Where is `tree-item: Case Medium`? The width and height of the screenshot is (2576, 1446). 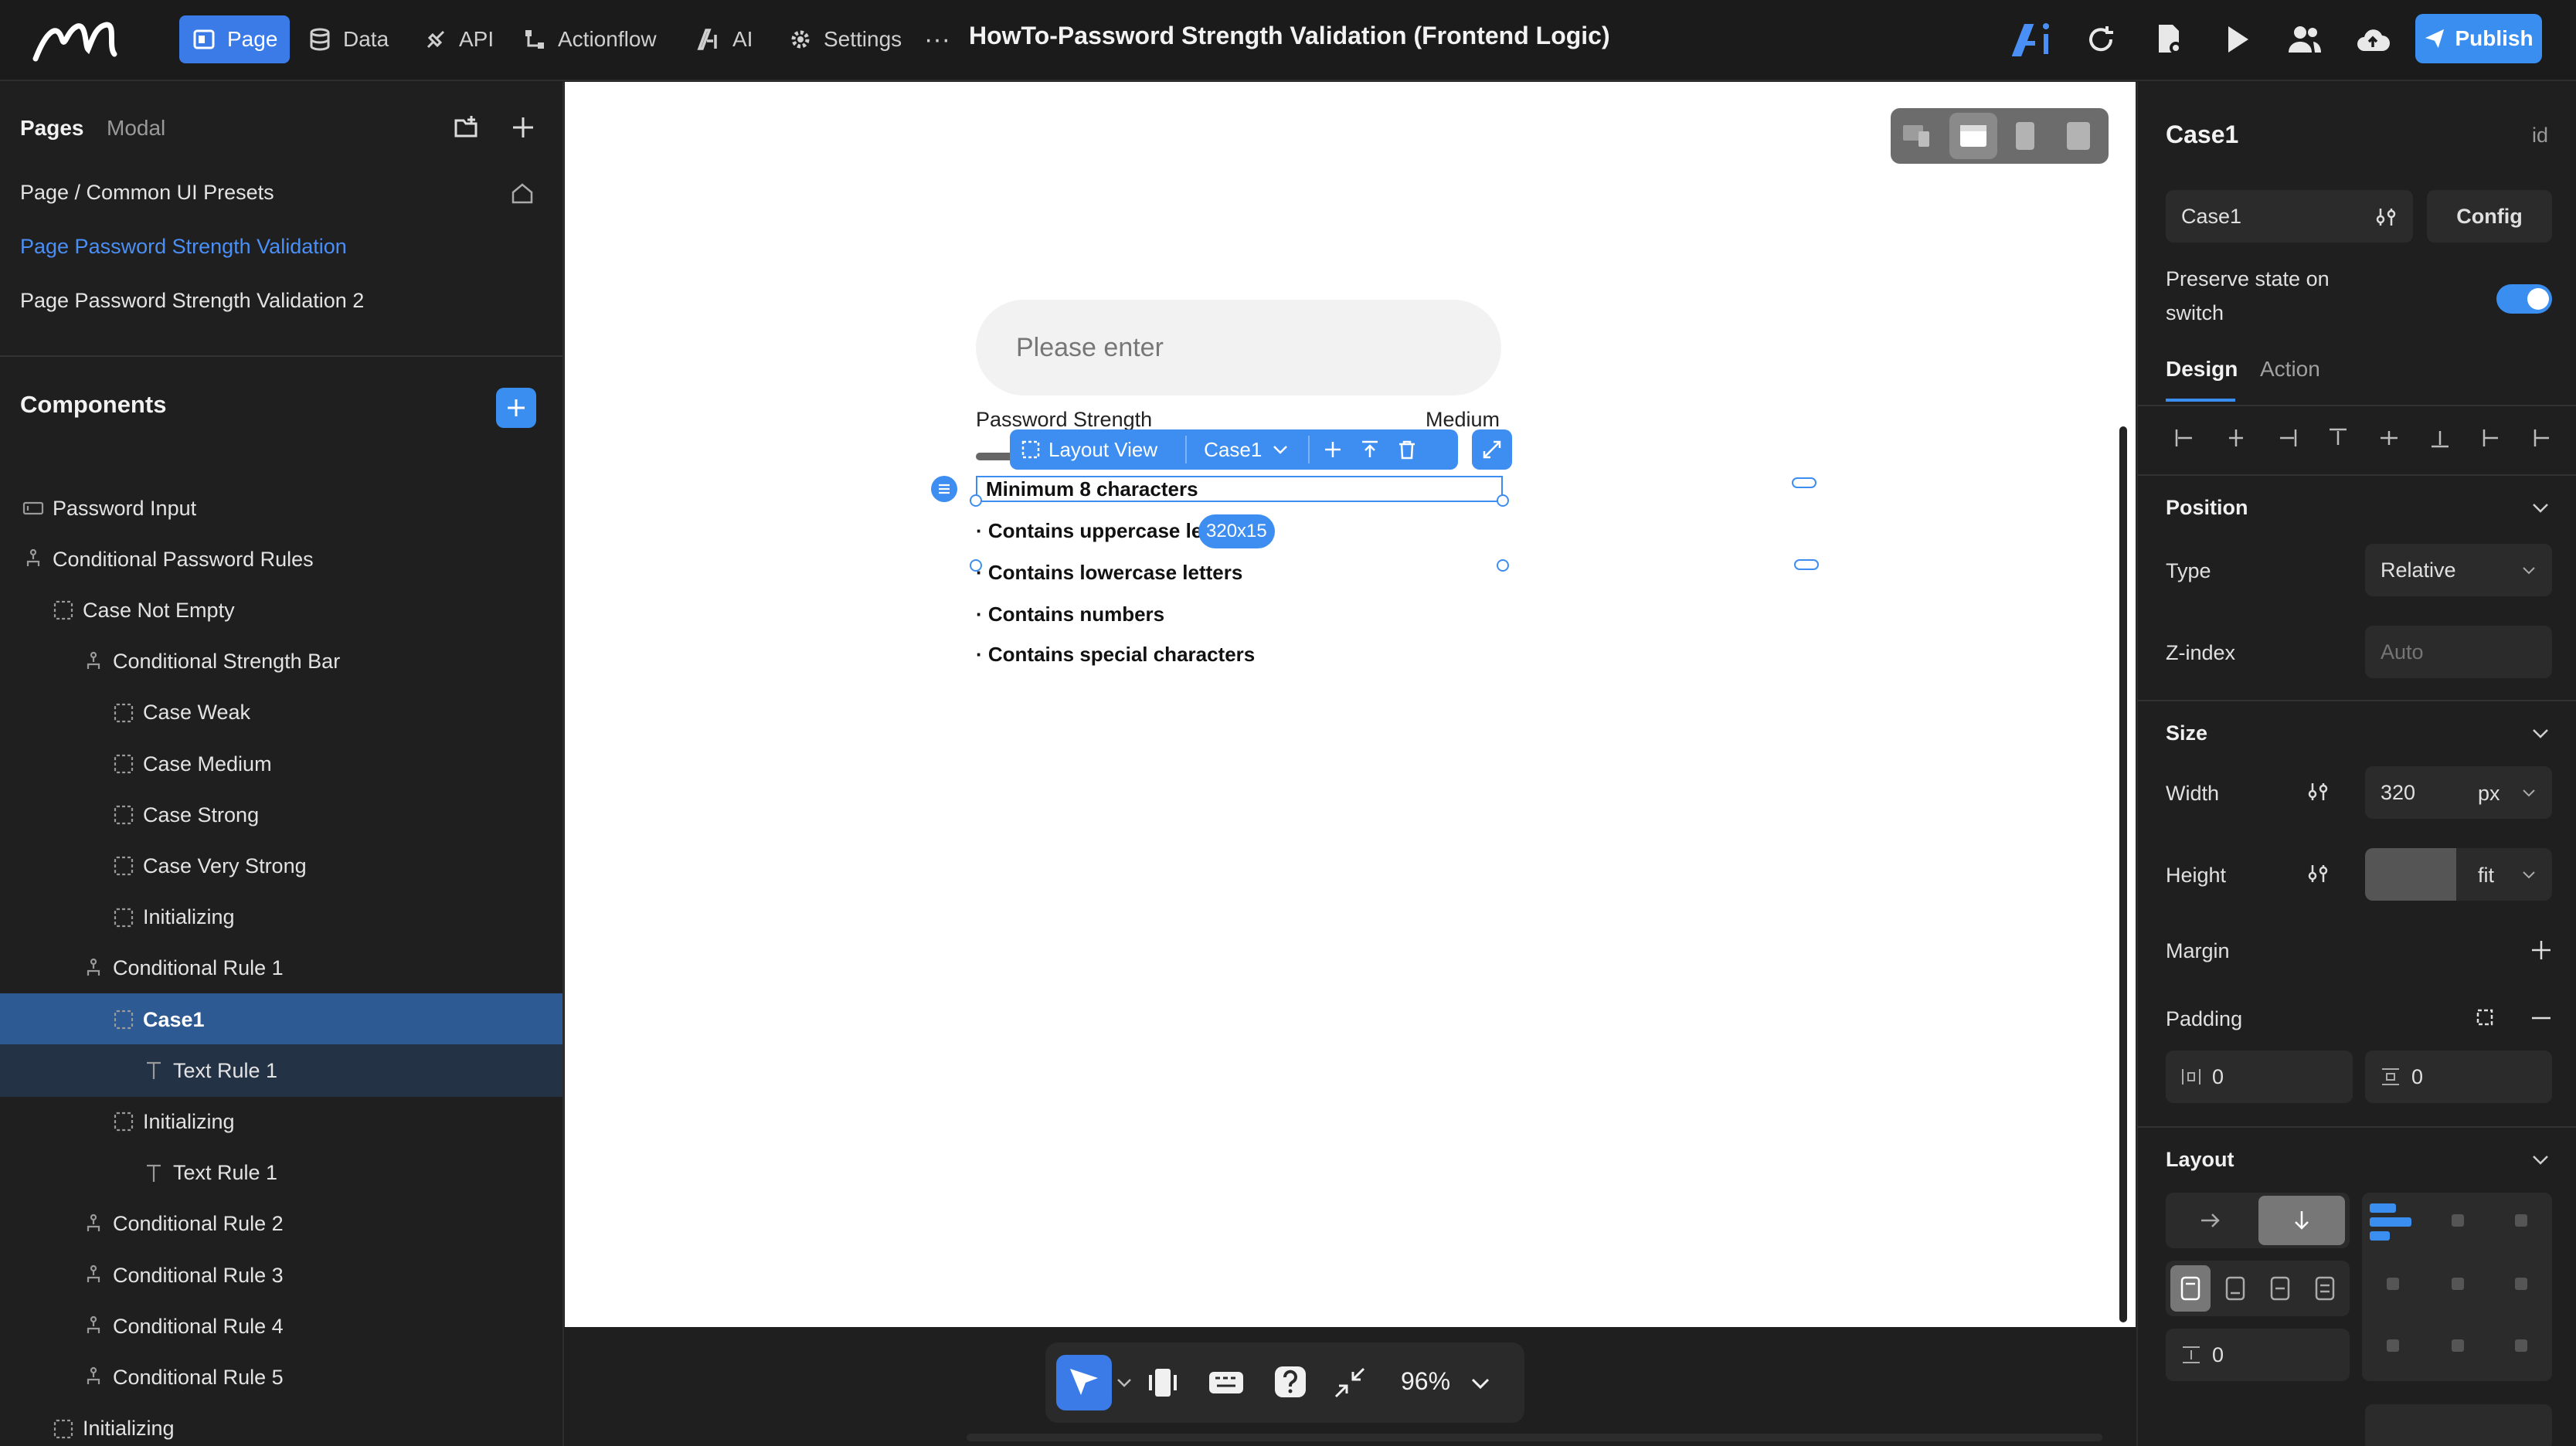
tree-item: Case Medium is located at coordinates (281, 764).